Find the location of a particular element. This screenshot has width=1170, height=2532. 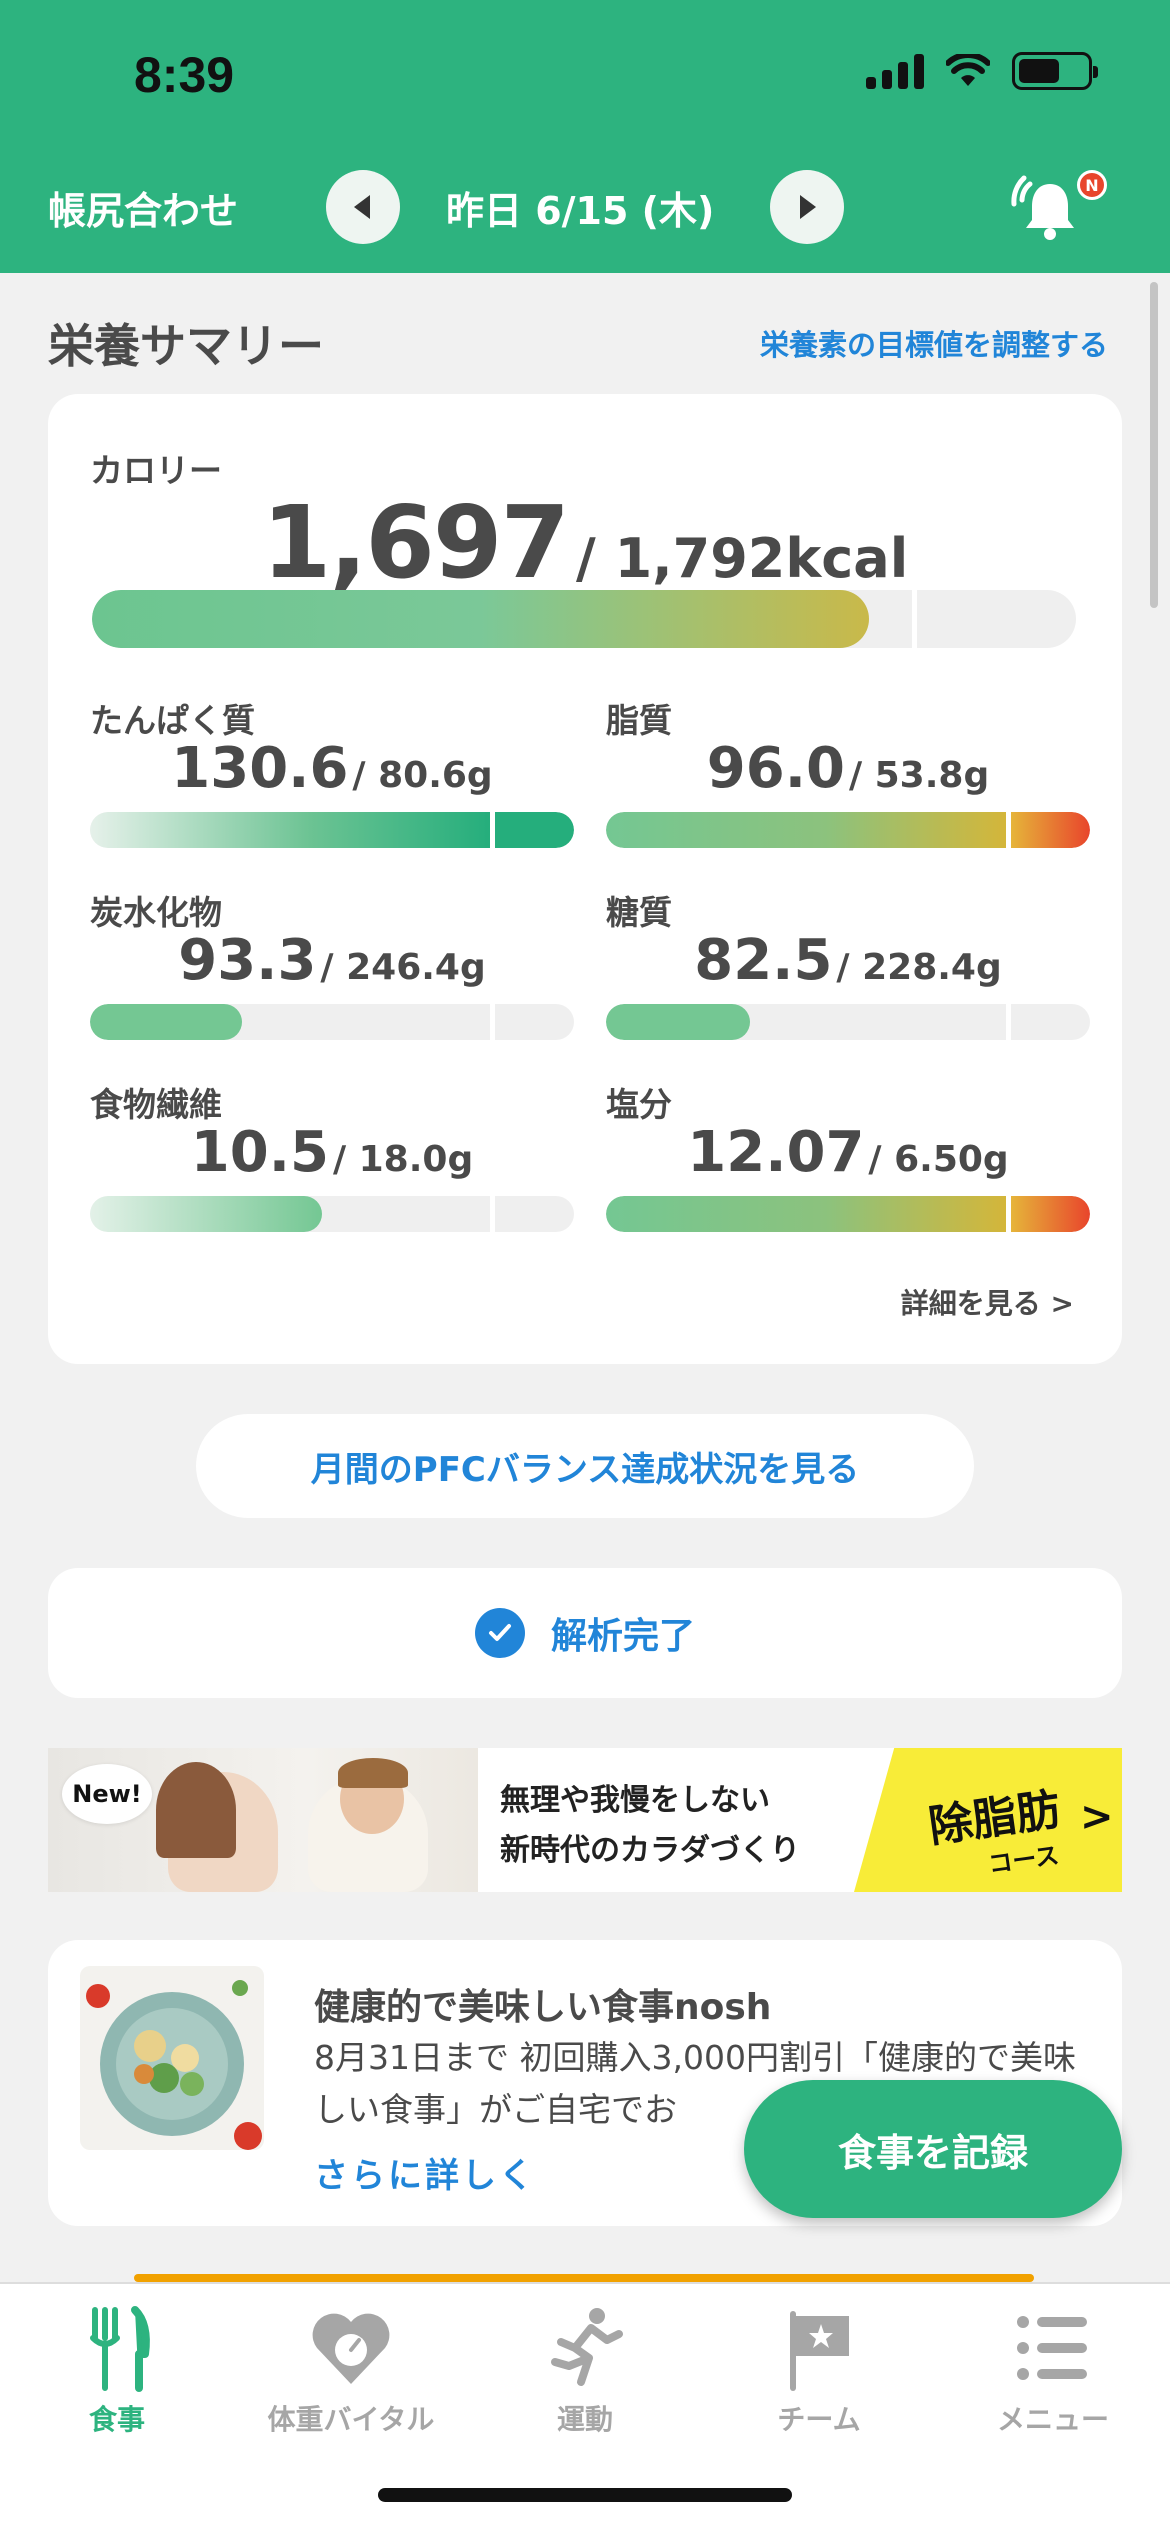

nutrient-2: 炭水化物 93.3/ 246.4g is located at coordinates (332, 974).